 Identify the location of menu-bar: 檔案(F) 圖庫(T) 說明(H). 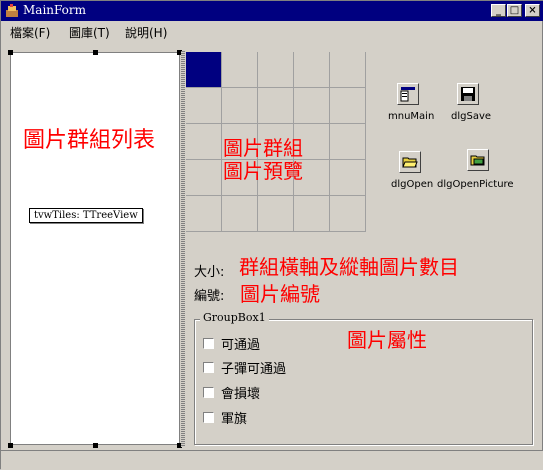
(272, 31).